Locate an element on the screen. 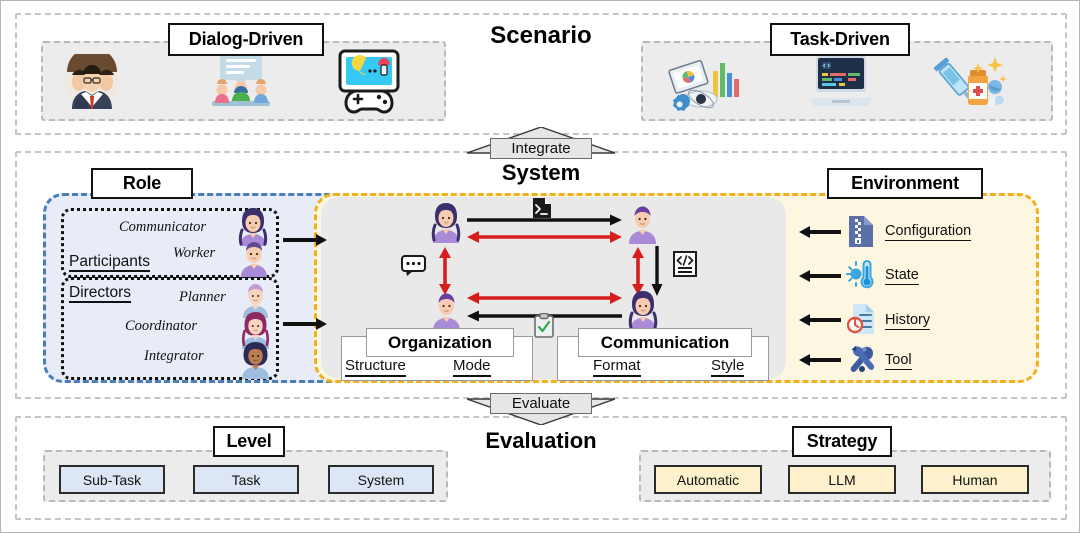 Image resolution: width=1080 pixels, height=533 pixels. clipboard-check-icon is located at coordinates (544, 325).